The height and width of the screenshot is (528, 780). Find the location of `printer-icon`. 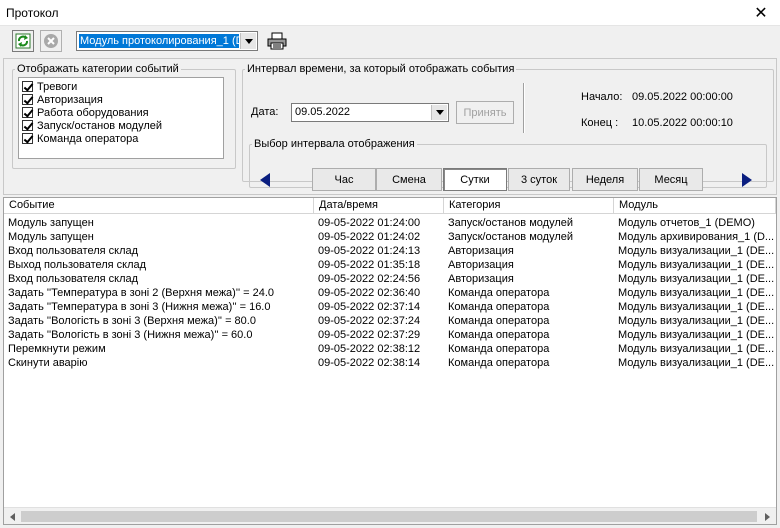

printer-icon is located at coordinates (277, 41).